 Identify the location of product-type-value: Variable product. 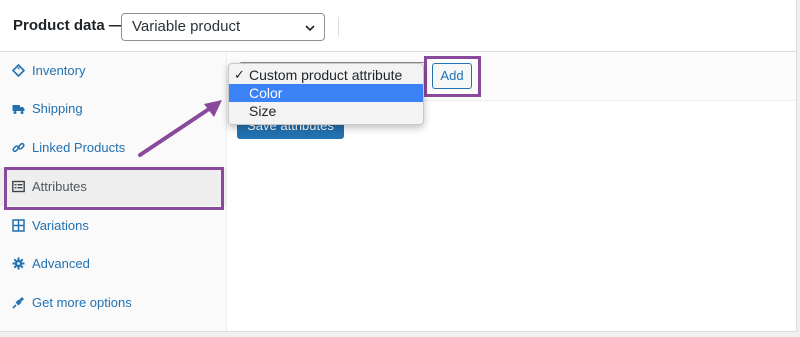
(186, 26).